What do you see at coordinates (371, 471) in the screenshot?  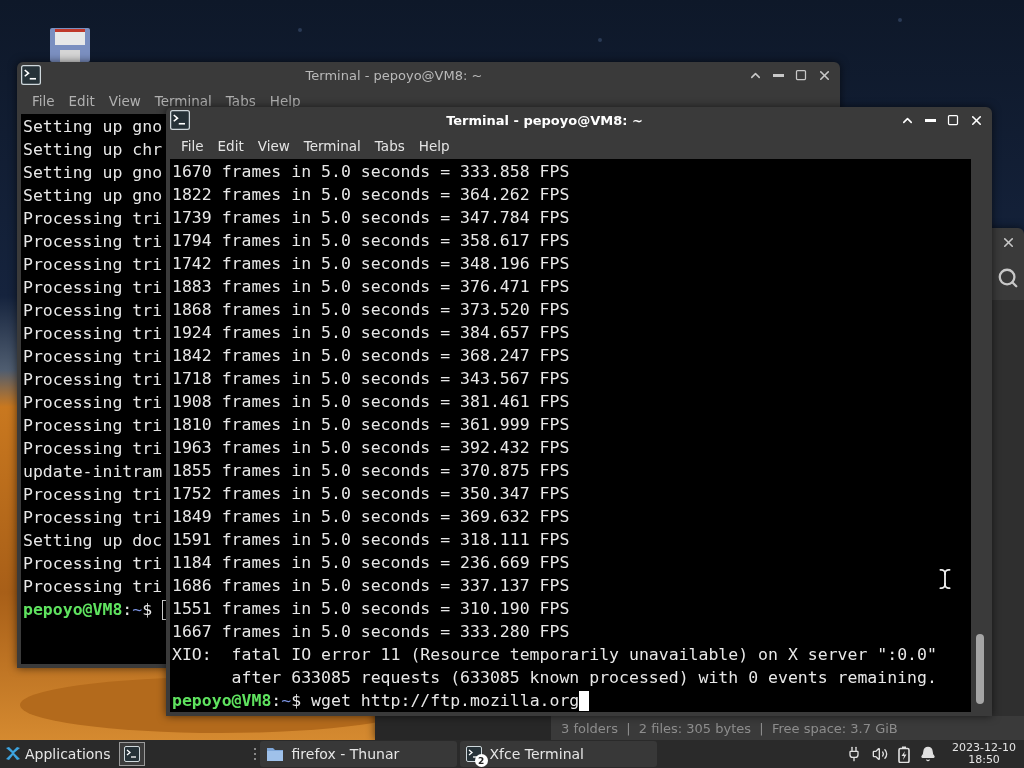 I see `output-line: 1855 frames in 5.0 seconds = 370.875 FPS` at bounding box center [371, 471].